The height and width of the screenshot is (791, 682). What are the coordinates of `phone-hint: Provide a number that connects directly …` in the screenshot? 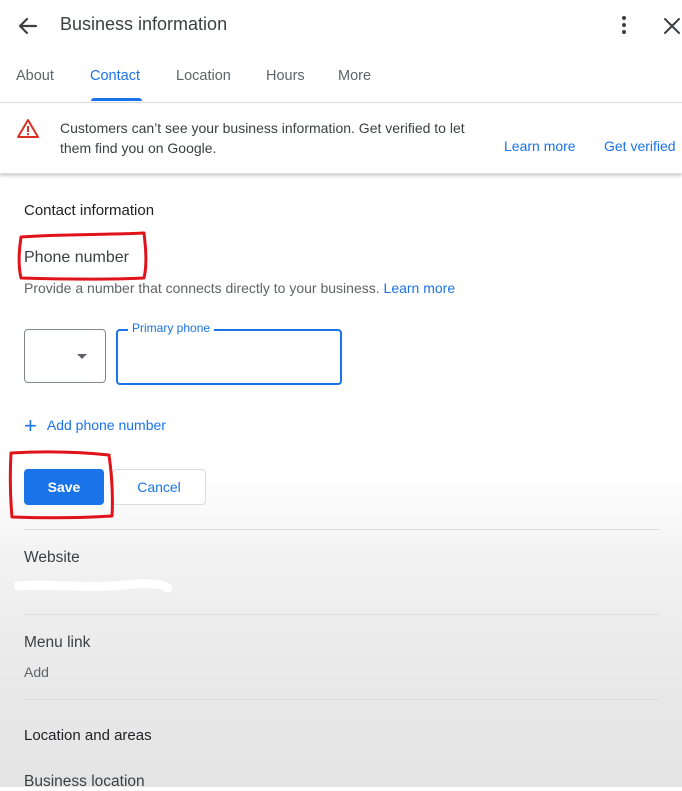 It's located at (239, 288).